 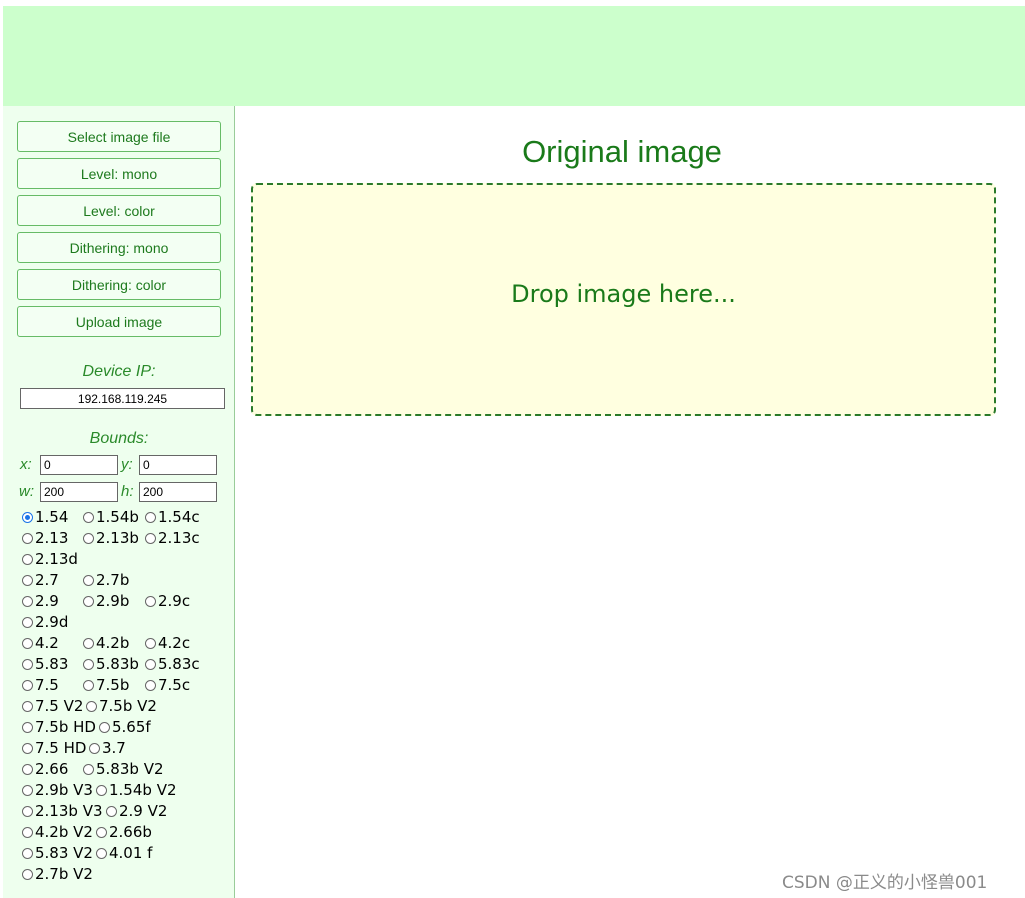 I want to click on display-type-label: 2.9 V2, so click(x=143, y=811).